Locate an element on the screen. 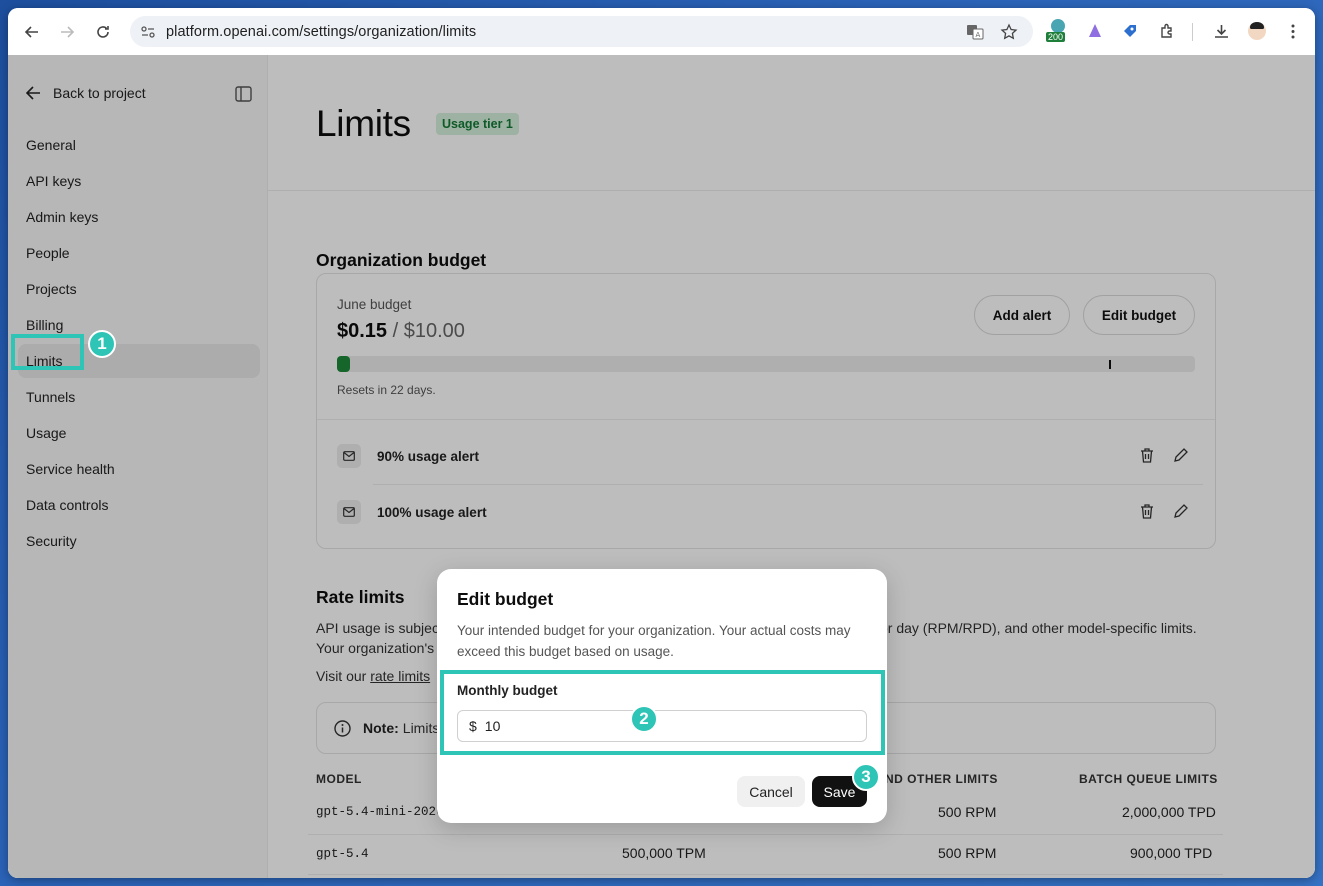 The image size is (1323, 886). back-arrow-icon is located at coordinates (32, 32).